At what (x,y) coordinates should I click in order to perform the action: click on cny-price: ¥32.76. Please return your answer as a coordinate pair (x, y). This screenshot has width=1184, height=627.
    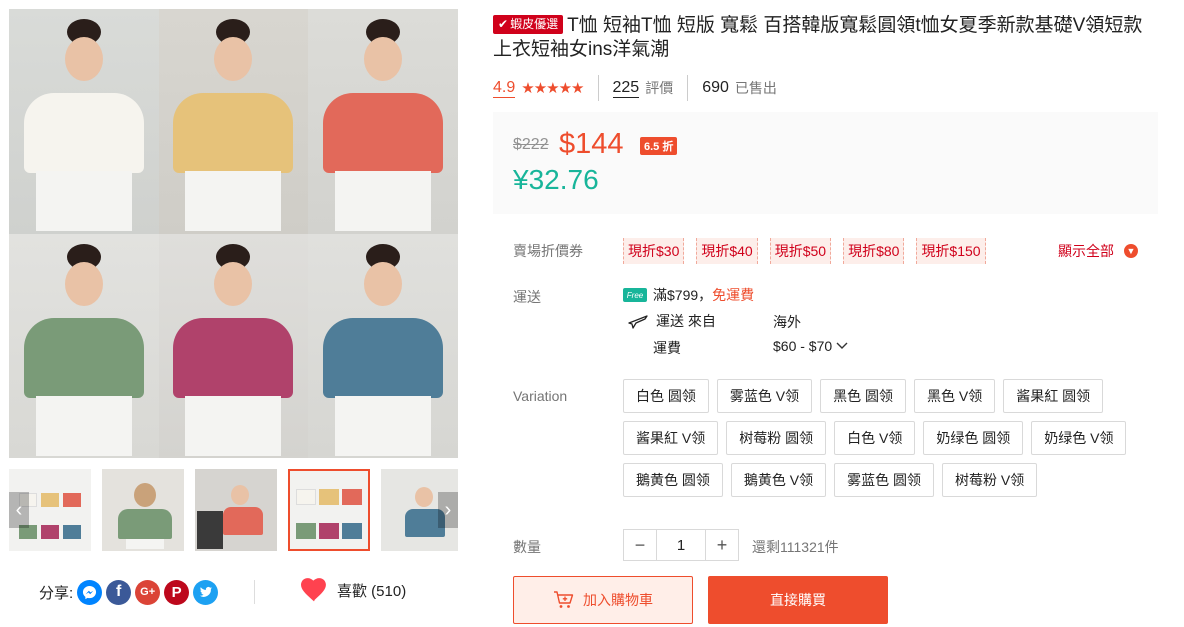
    Looking at the image, I should click on (556, 179).